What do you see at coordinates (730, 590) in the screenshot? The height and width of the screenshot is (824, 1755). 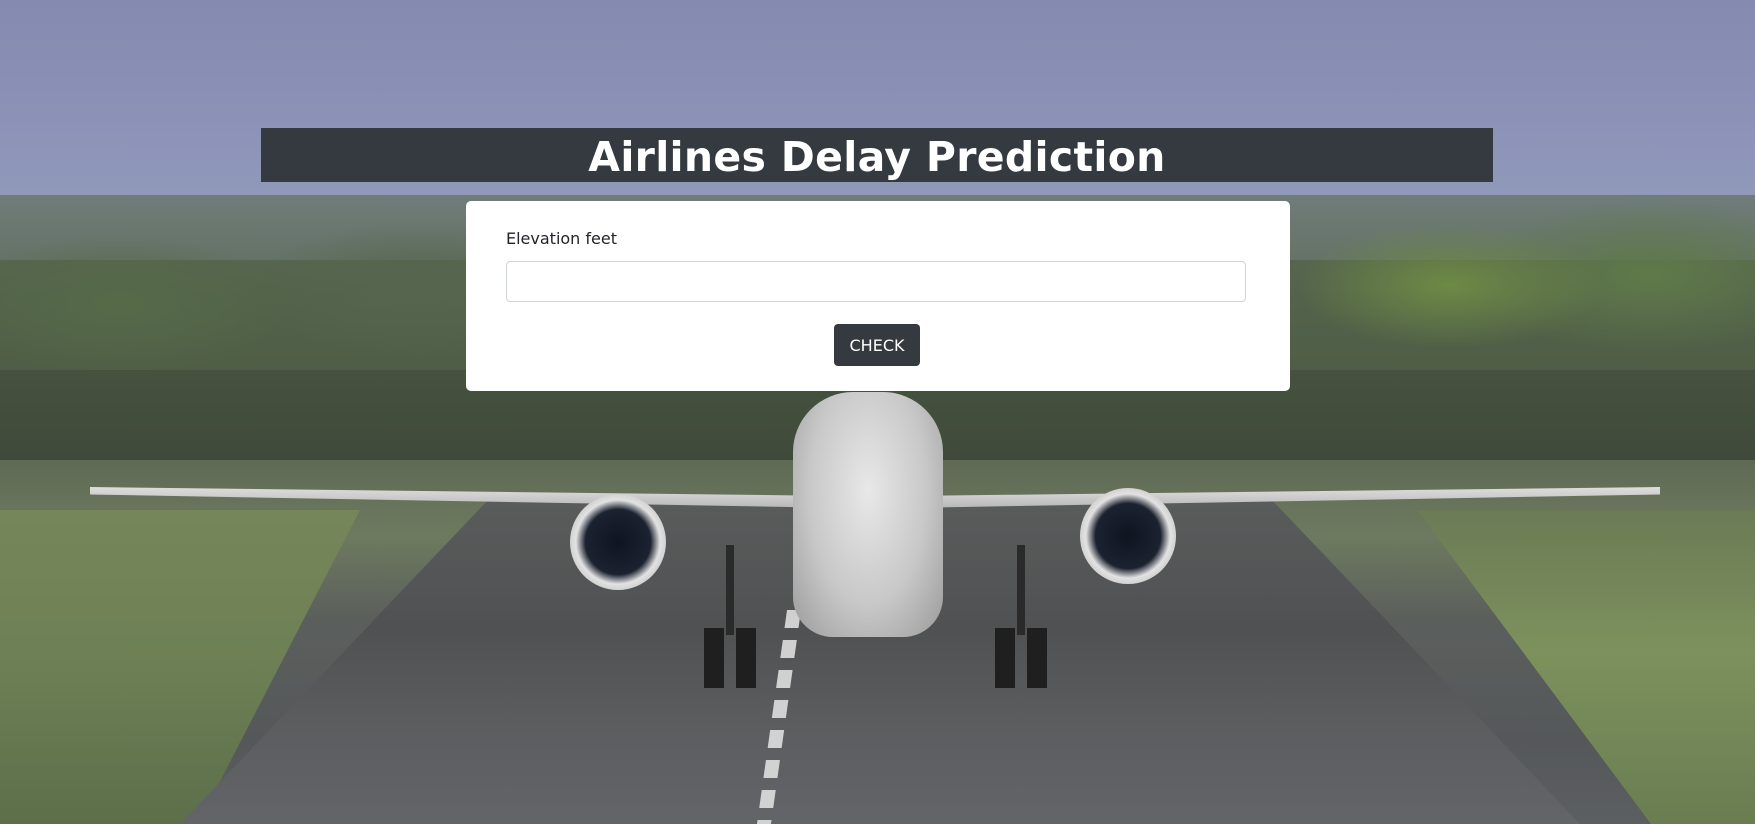 I see `landing-gear-strut-left` at bounding box center [730, 590].